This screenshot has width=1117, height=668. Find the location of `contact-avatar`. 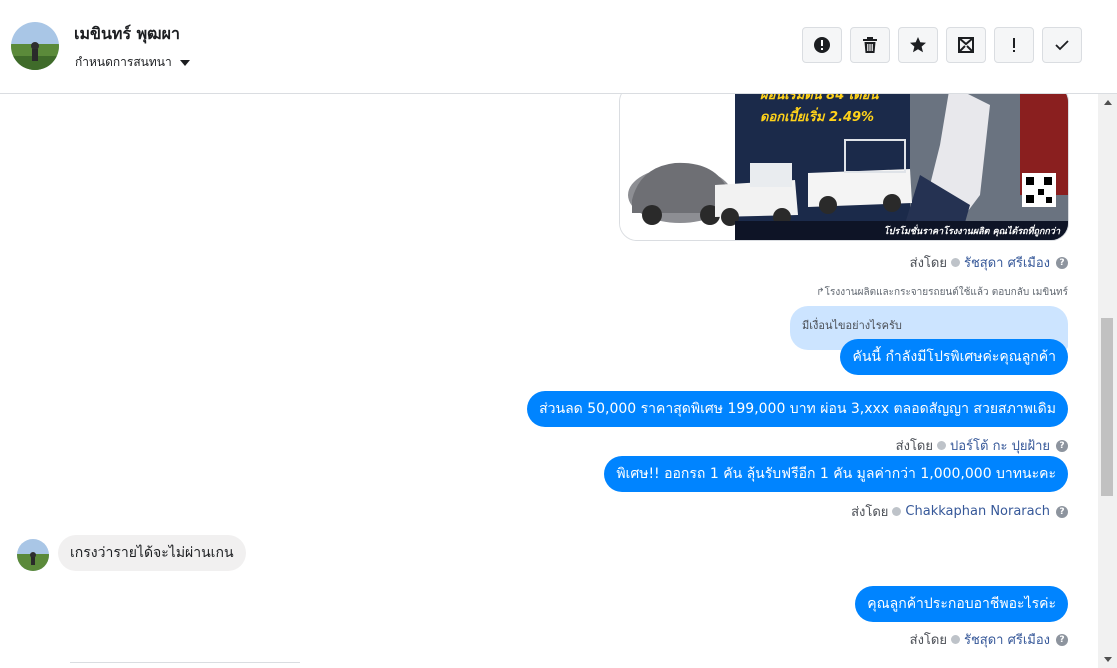

contact-avatar is located at coordinates (35, 46).